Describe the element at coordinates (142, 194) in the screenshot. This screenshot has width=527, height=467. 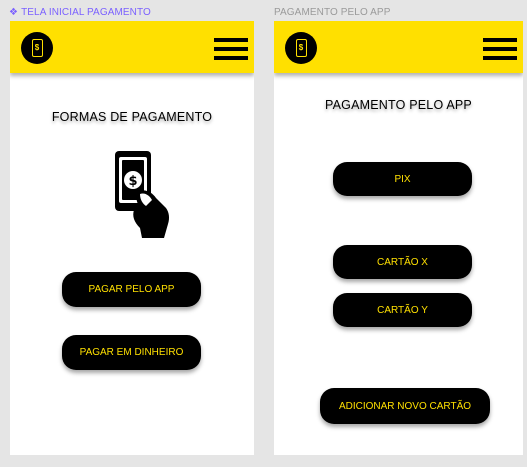
I see `hand-holding-phone-dollar-icon: $` at that location.